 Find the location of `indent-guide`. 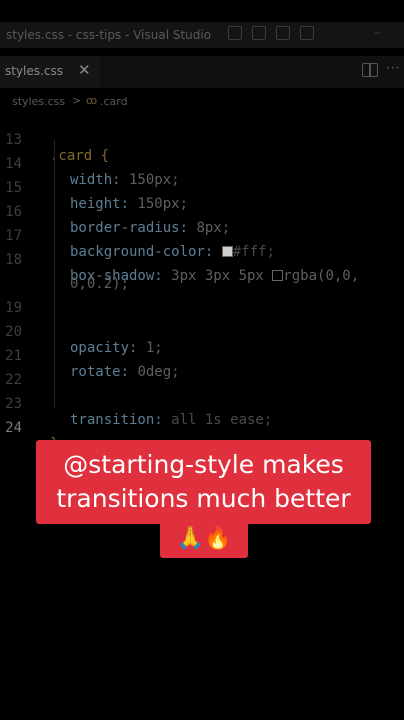

indent-guide is located at coordinates (54, 274).